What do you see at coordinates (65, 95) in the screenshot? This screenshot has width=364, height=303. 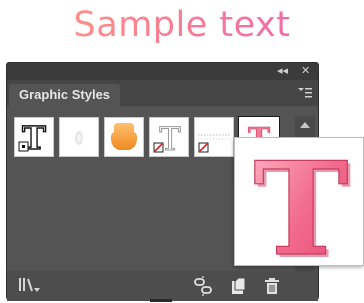 I see `tab-graphic-styles: Graphic Styles` at bounding box center [65, 95].